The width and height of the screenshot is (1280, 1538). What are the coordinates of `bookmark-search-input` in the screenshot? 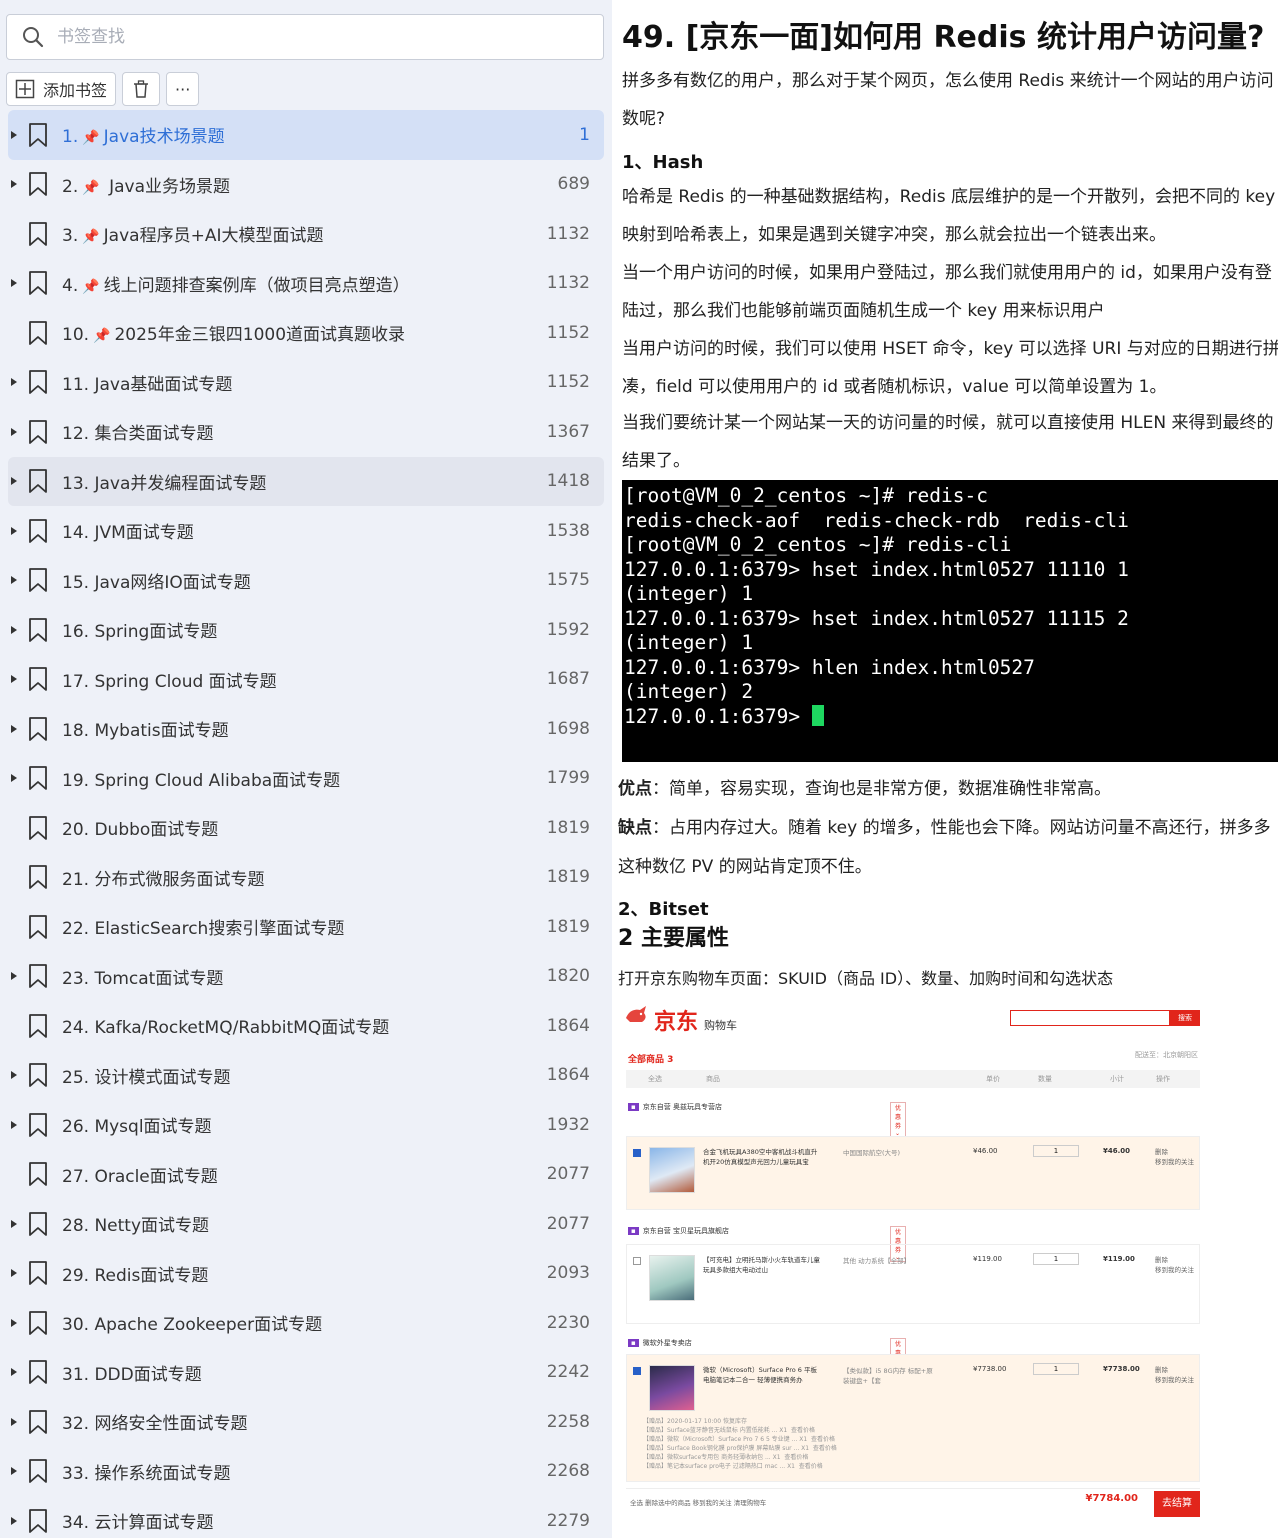 It's located at (307, 37).